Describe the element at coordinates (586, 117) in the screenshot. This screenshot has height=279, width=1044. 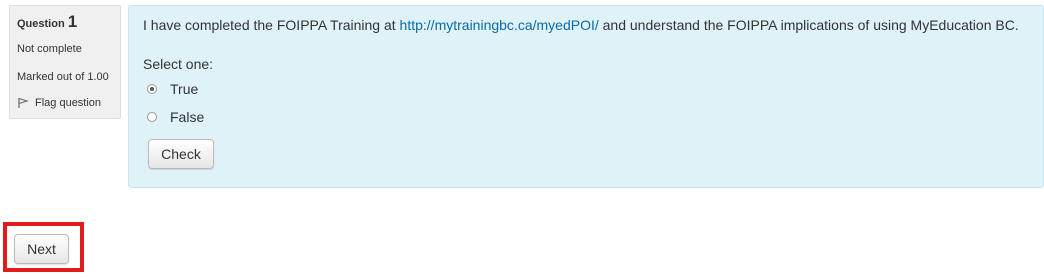
I see `answer-option-false: False` at that location.